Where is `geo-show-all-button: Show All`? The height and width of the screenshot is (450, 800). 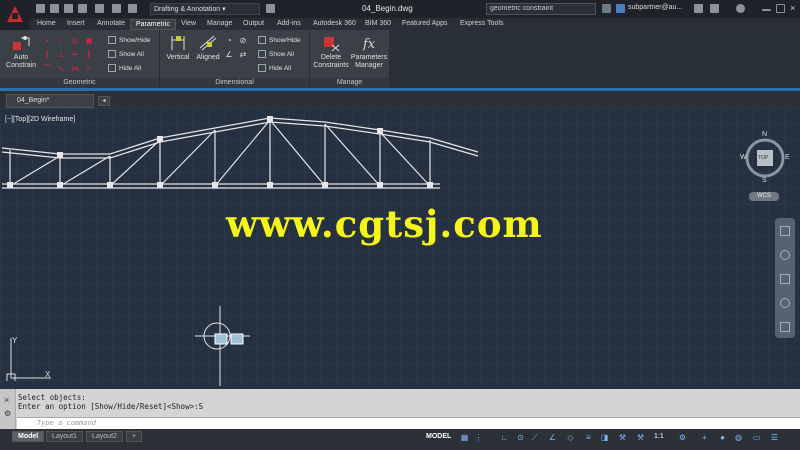
geo-show-all-button: Show All is located at coordinates (126, 55).